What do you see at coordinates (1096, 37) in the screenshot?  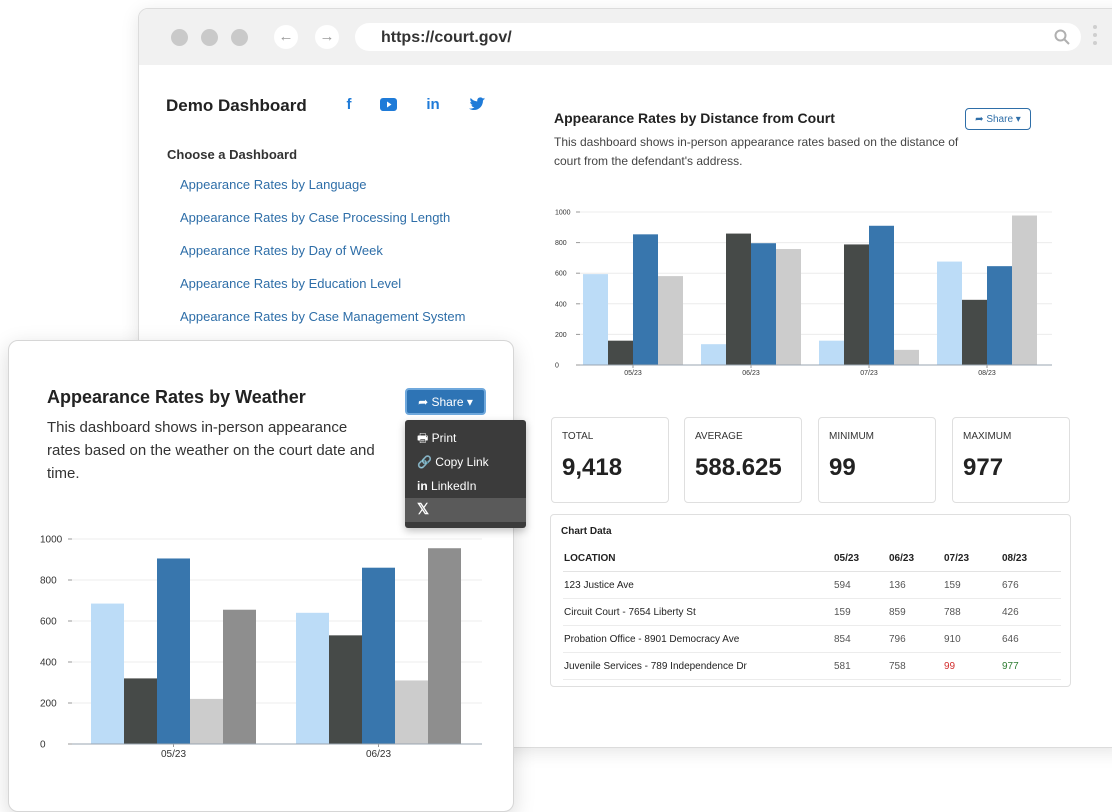 I see `browser-menu-icon` at bounding box center [1096, 37].